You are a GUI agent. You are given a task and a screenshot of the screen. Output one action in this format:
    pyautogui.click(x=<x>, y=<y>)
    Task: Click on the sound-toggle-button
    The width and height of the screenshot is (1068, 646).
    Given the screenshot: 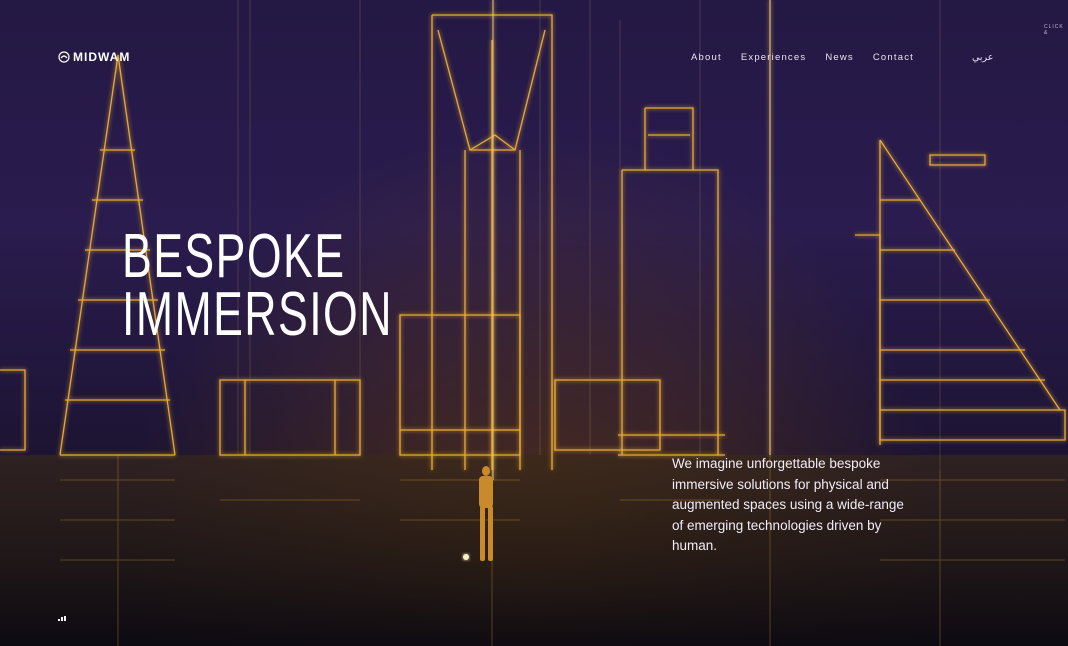 What is the action you would take?
    pyautogui.click(x=62, y=618)
    